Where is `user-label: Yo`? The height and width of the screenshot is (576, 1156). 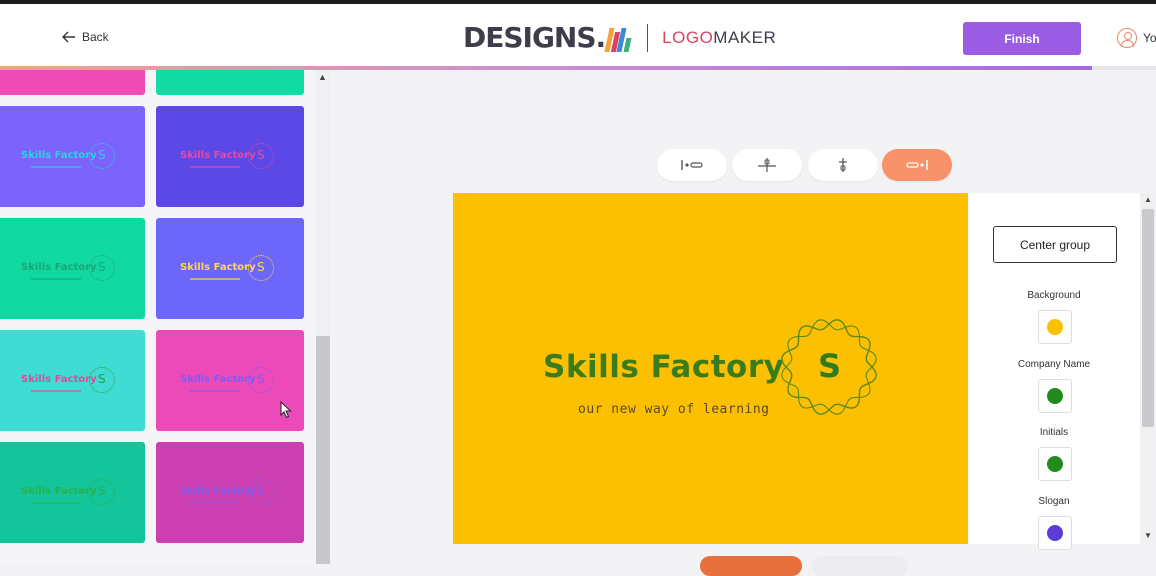 user-label: Yo is located at coordinates (1149, 38).